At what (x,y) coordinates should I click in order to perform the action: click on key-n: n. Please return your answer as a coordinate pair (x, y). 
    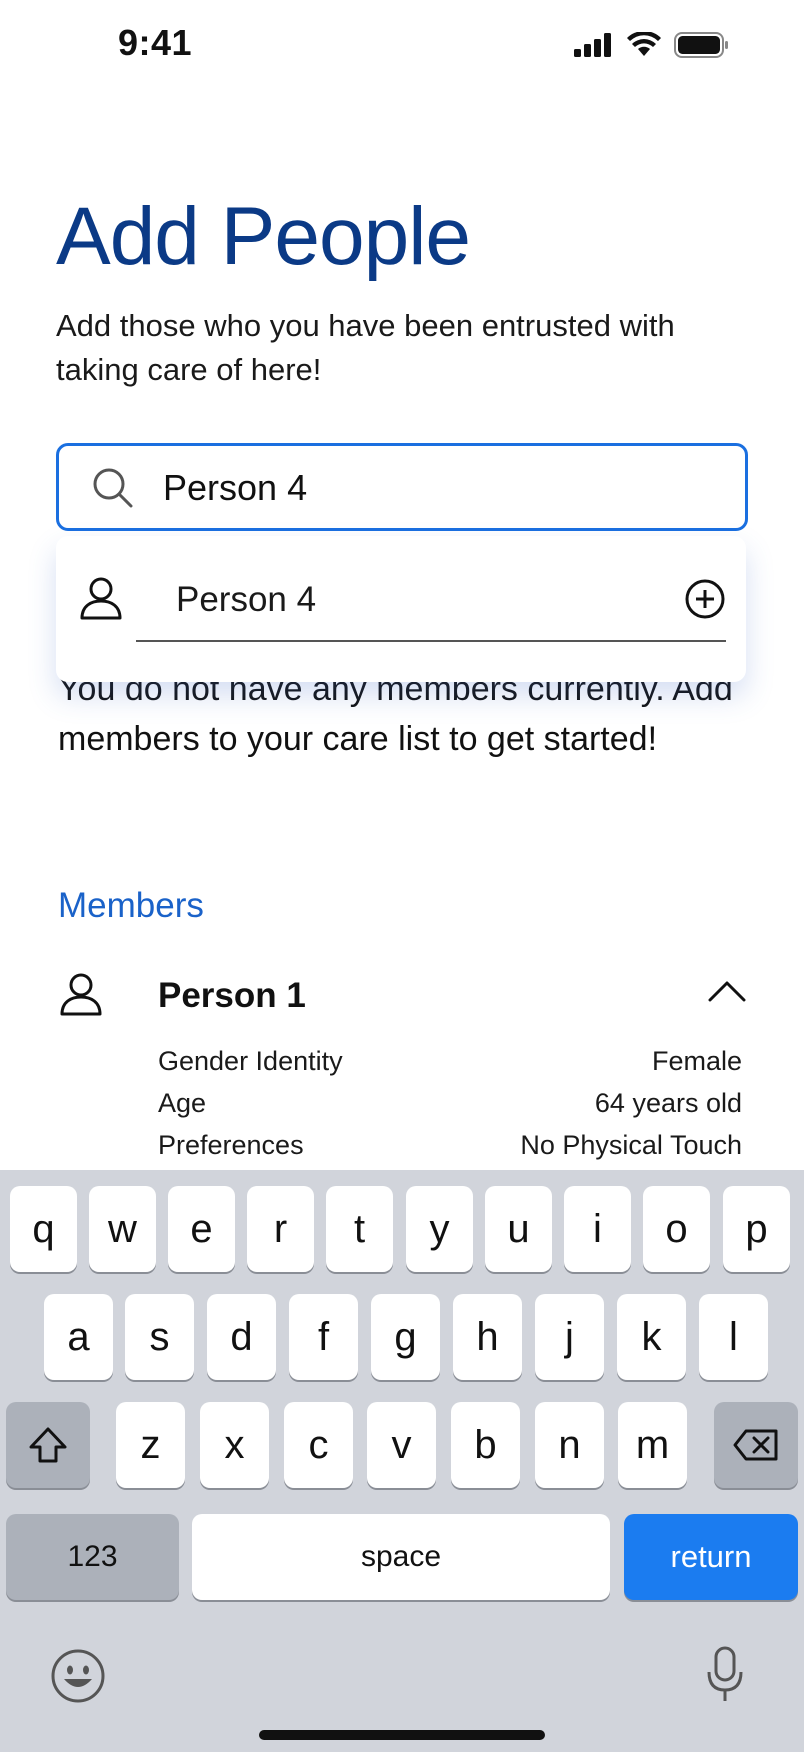
    Looking at the image, I should click on (569, 1445).